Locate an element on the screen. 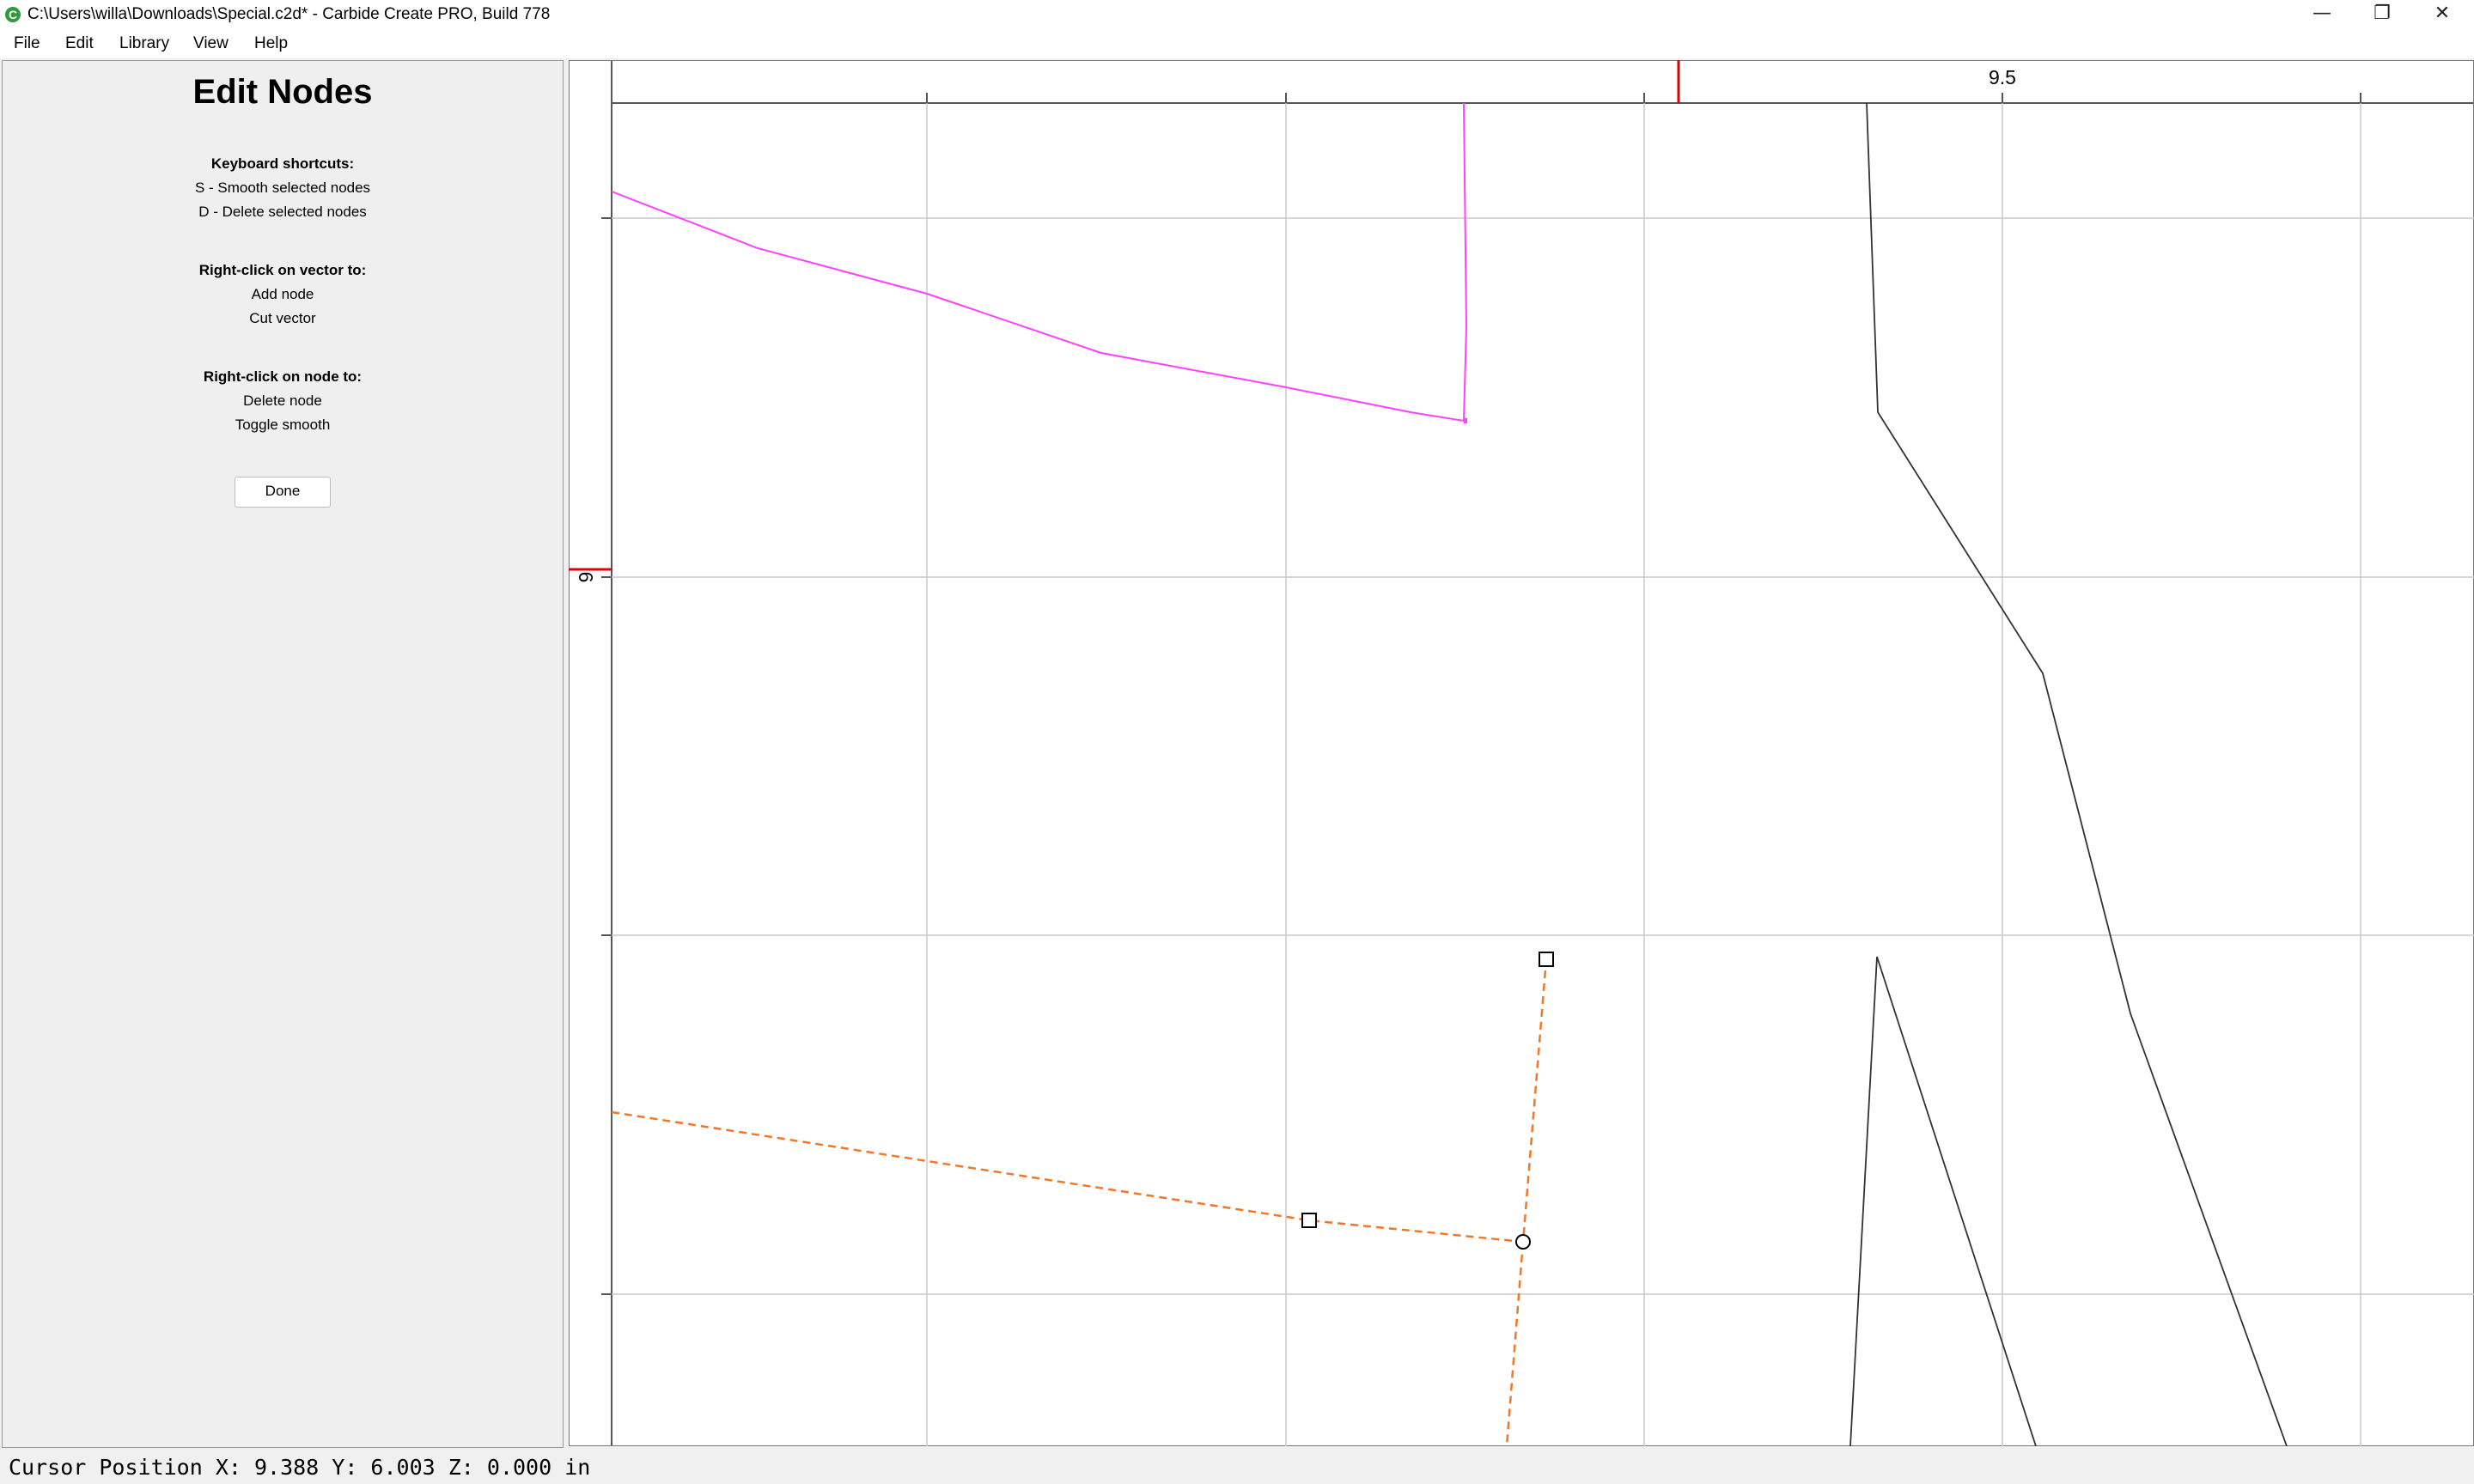  ruler-x-label: 9.5 is located at coordinates (2002, 77).